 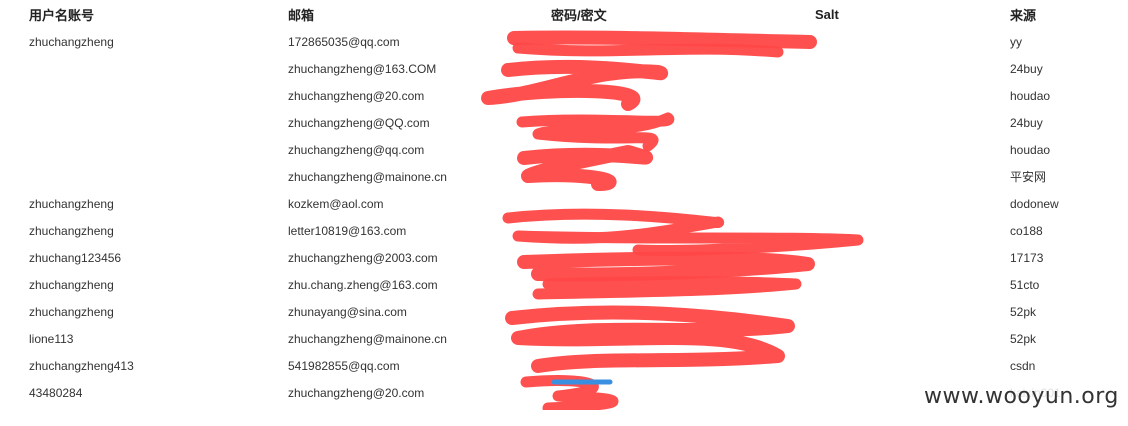 I want to click on cell-email: 172865035@qq.com, so click(x=344, y=41).